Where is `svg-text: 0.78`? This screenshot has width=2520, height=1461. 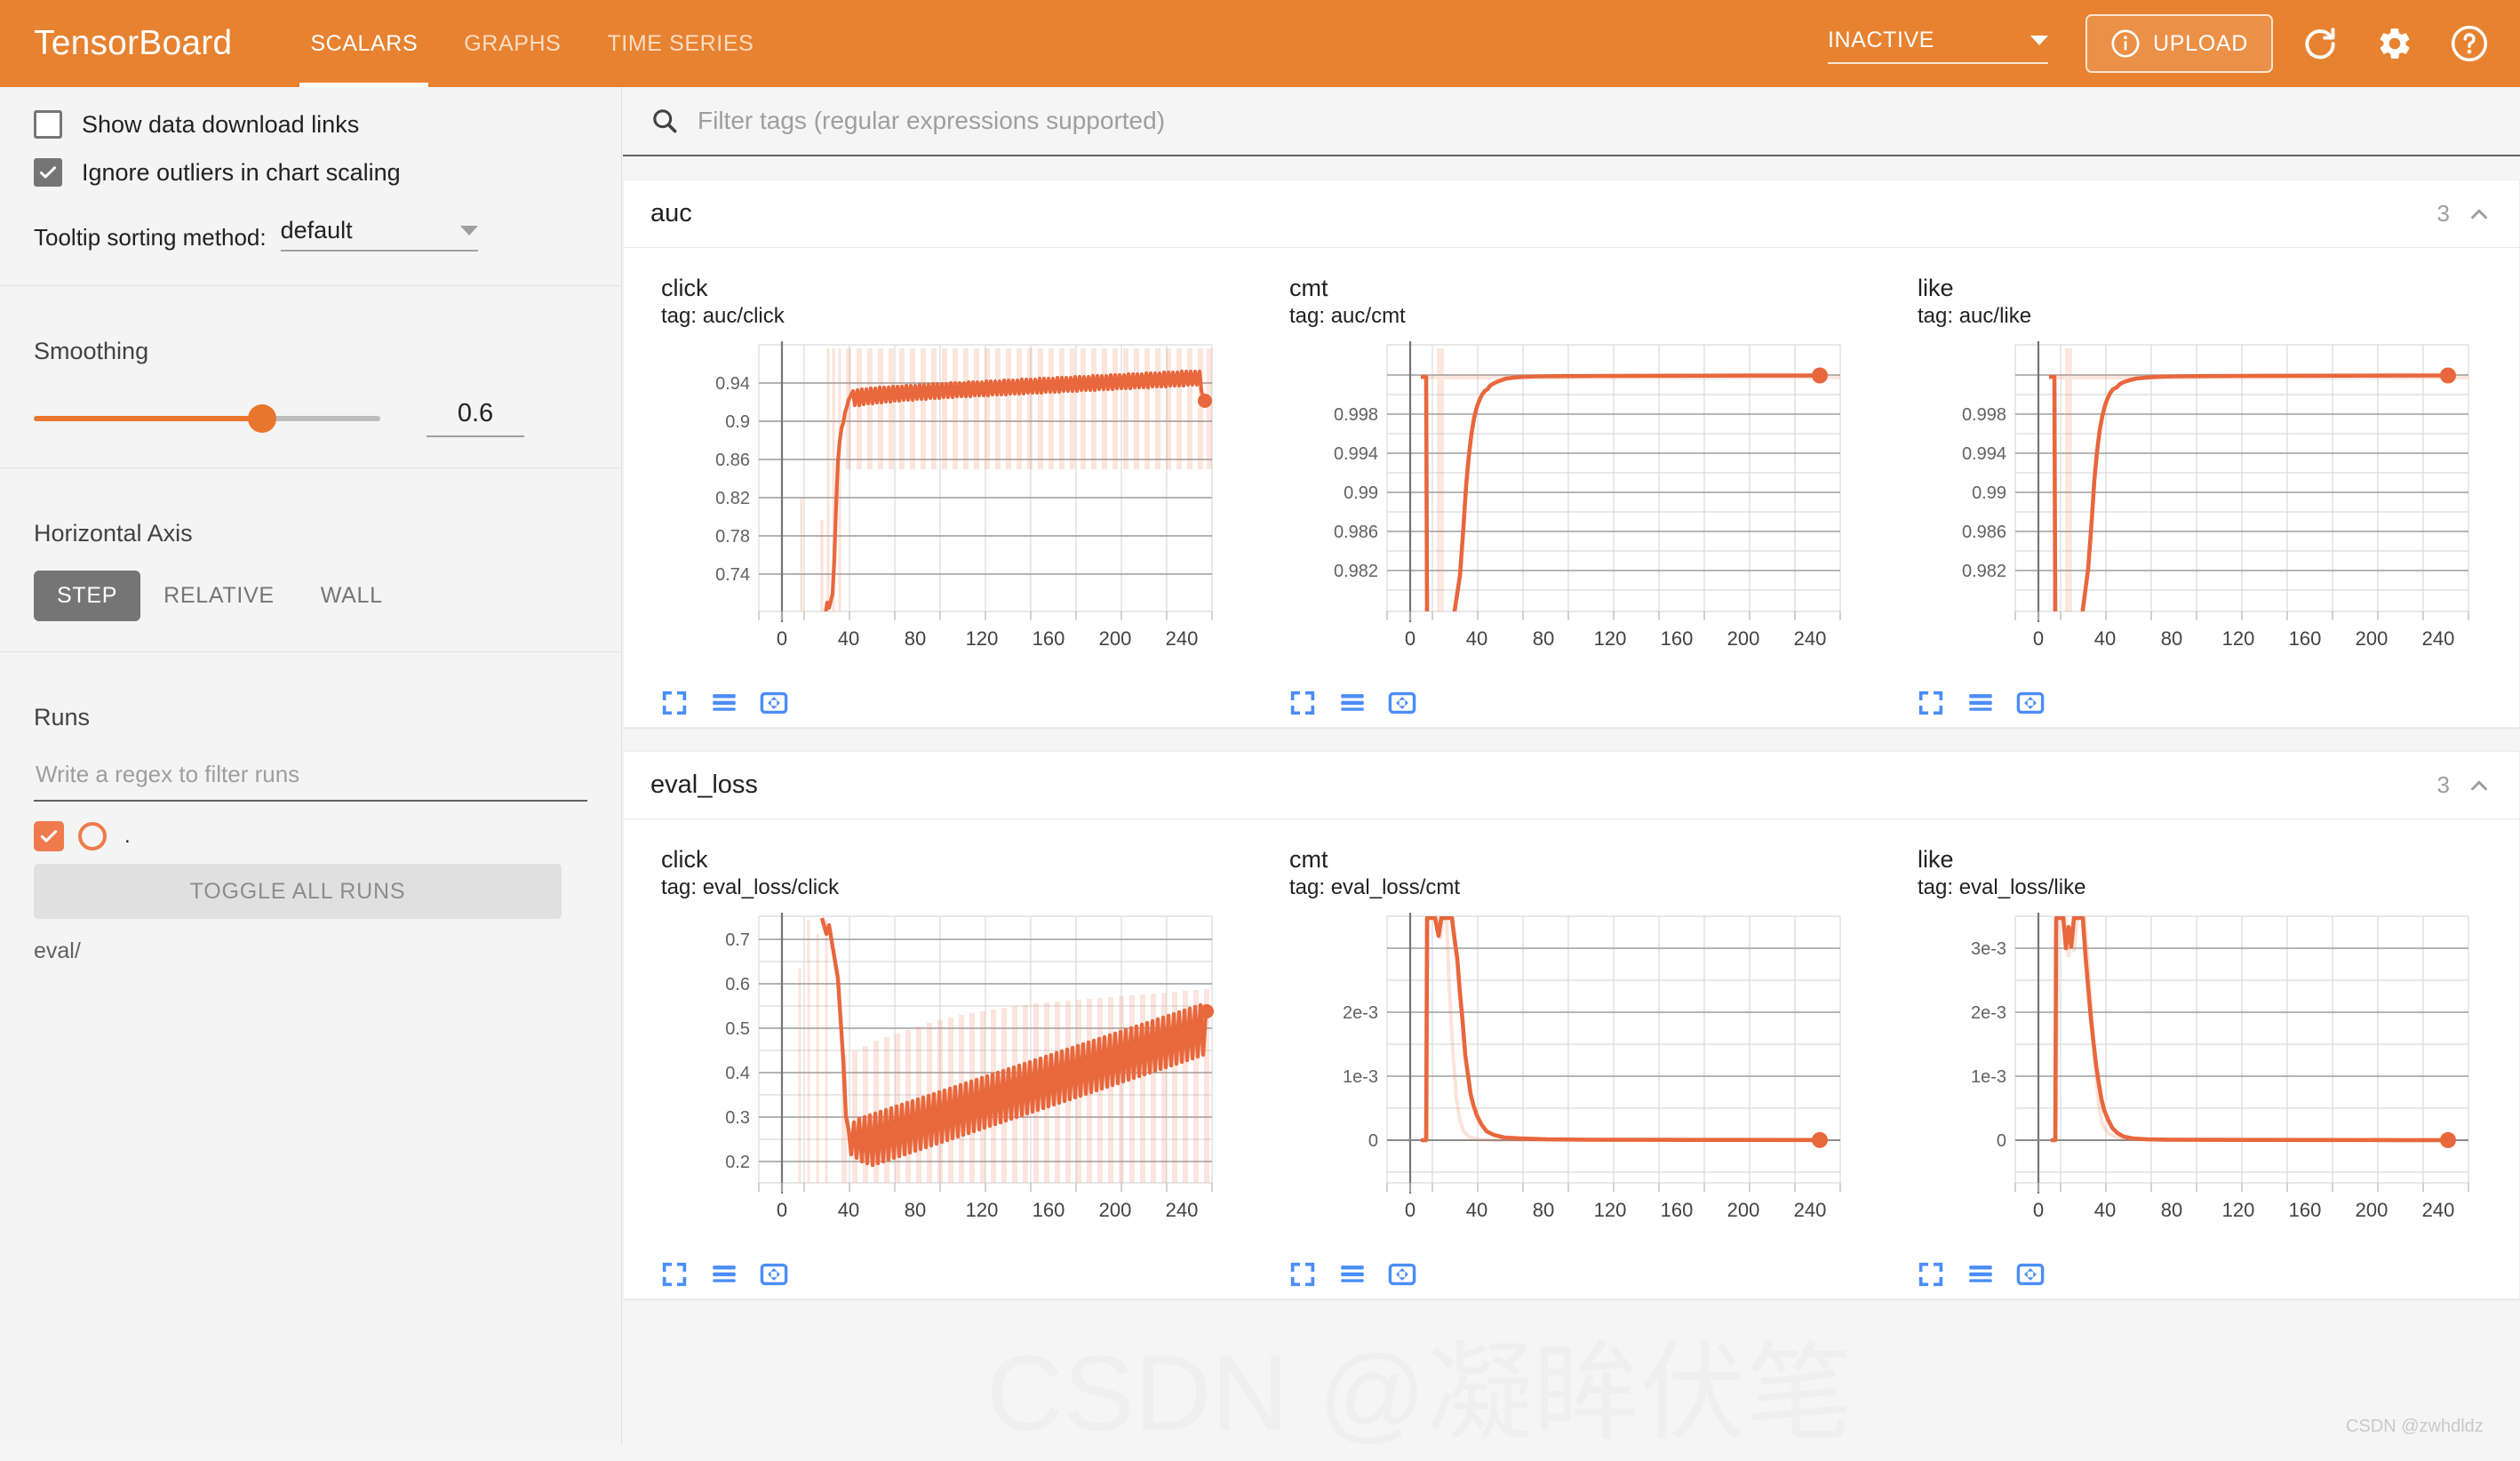 svg-text: 0.78 is located at coordinates (732, 537).